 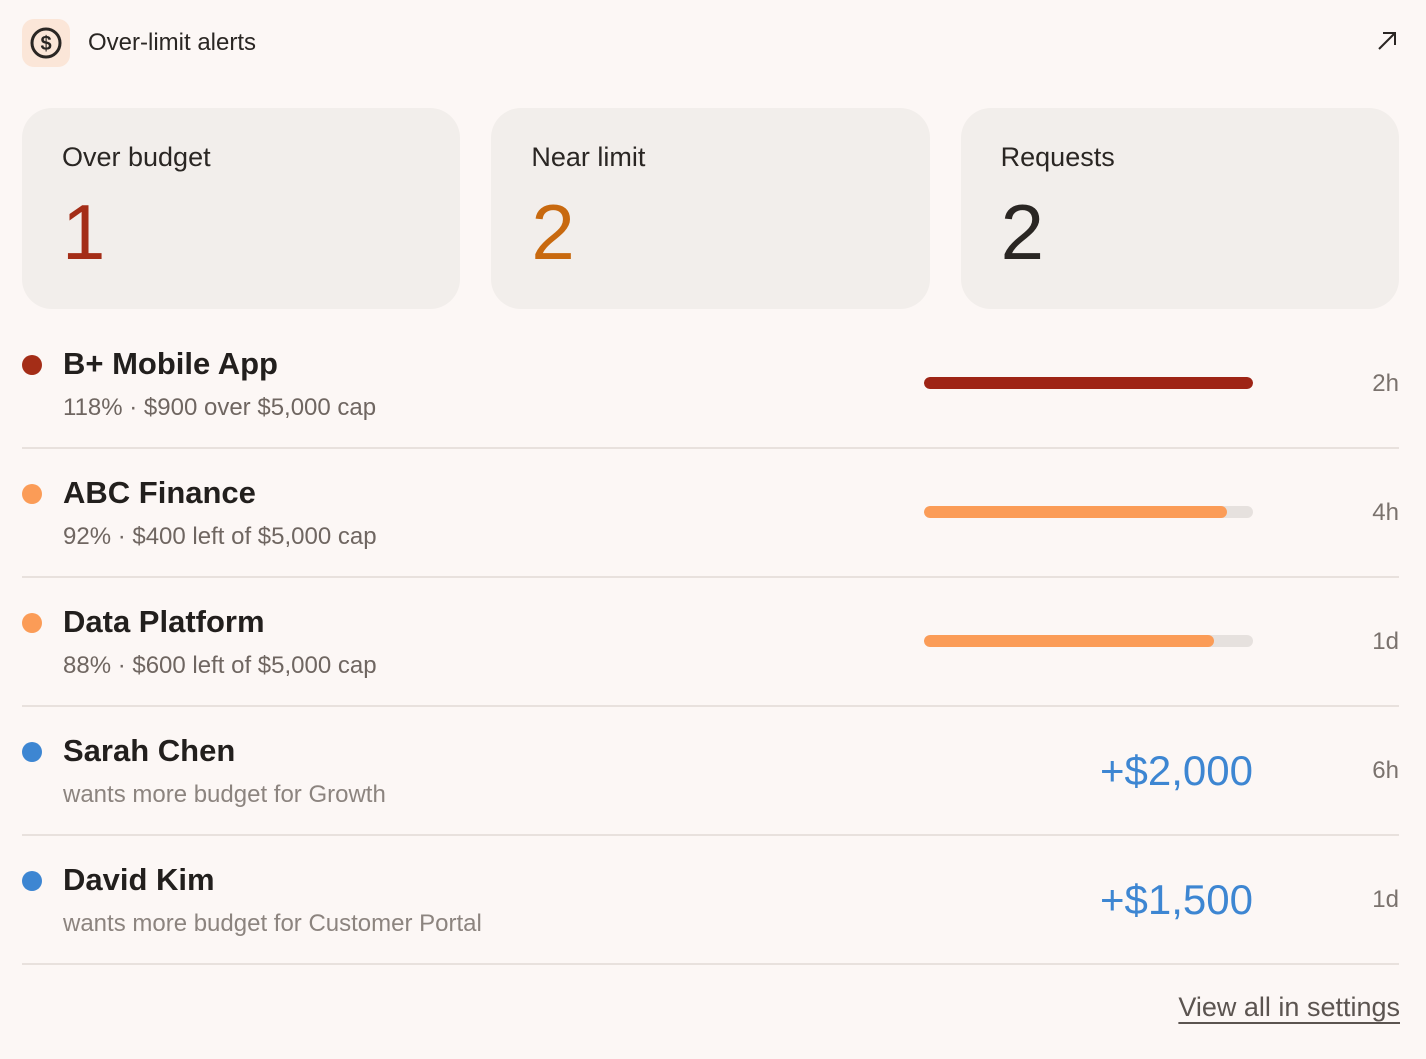 I want to click on row-subtitle: 92% · $400 left of $5,000 cap, so click(x=220, y=536).